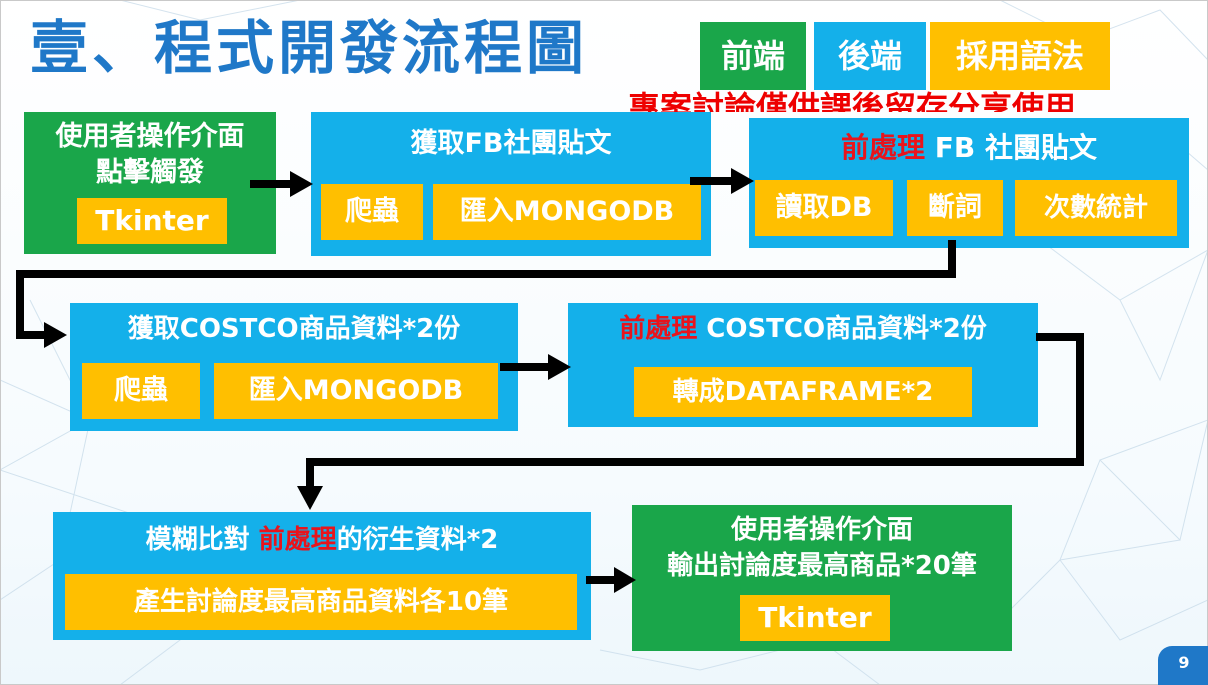 Image resolution: width=1208 pixels, height=685 pixels. What do you see at coordinates (321, 602) in the screenshot?
I see `top-products-chip: 產生討論度最高商品資料各10筆` at bounding box center [321, 602].